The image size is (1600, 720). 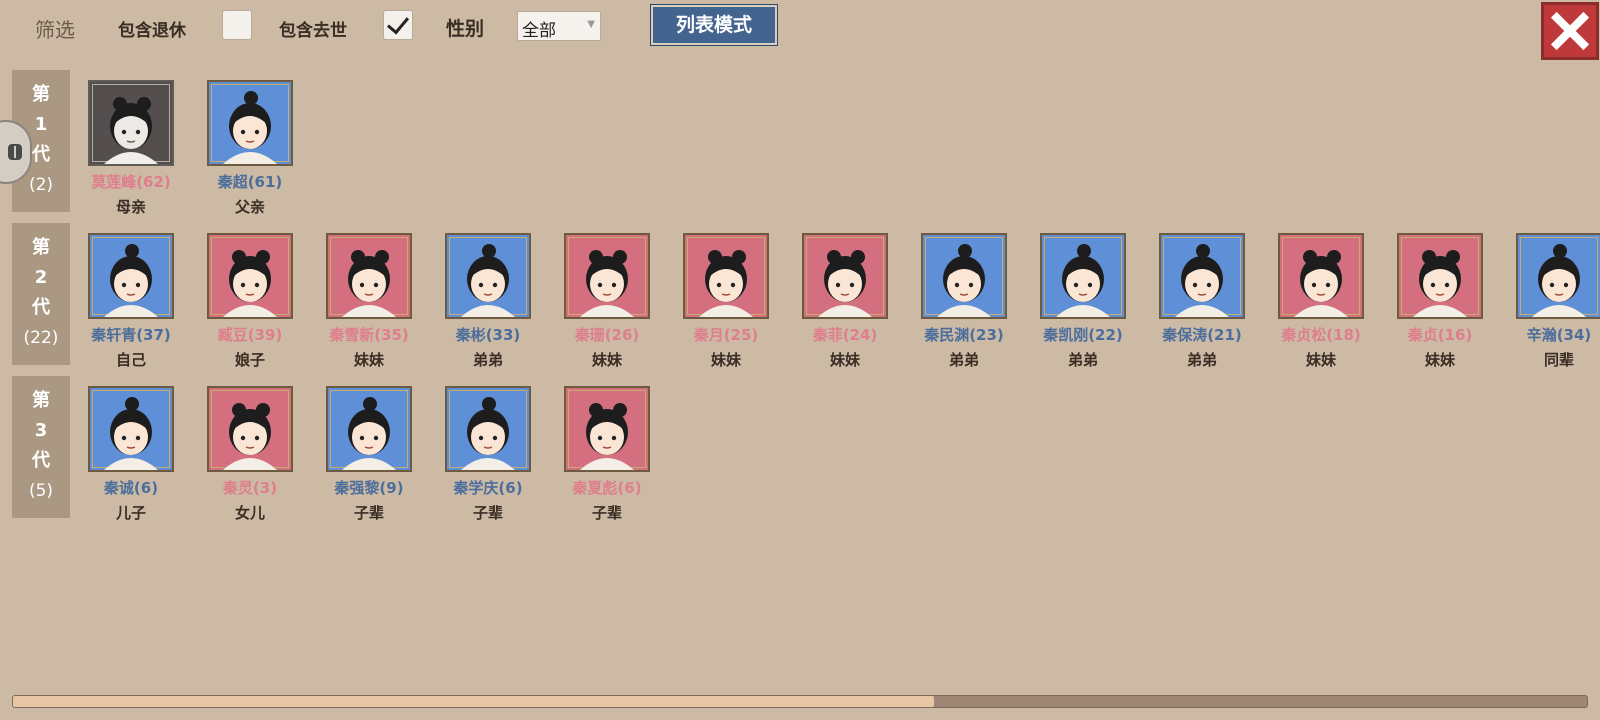 What do you see at coordinates (1202, 335) in the screenshot?
I see `member-name: 秦保涛(21)` at bounding box center [1202, 335].